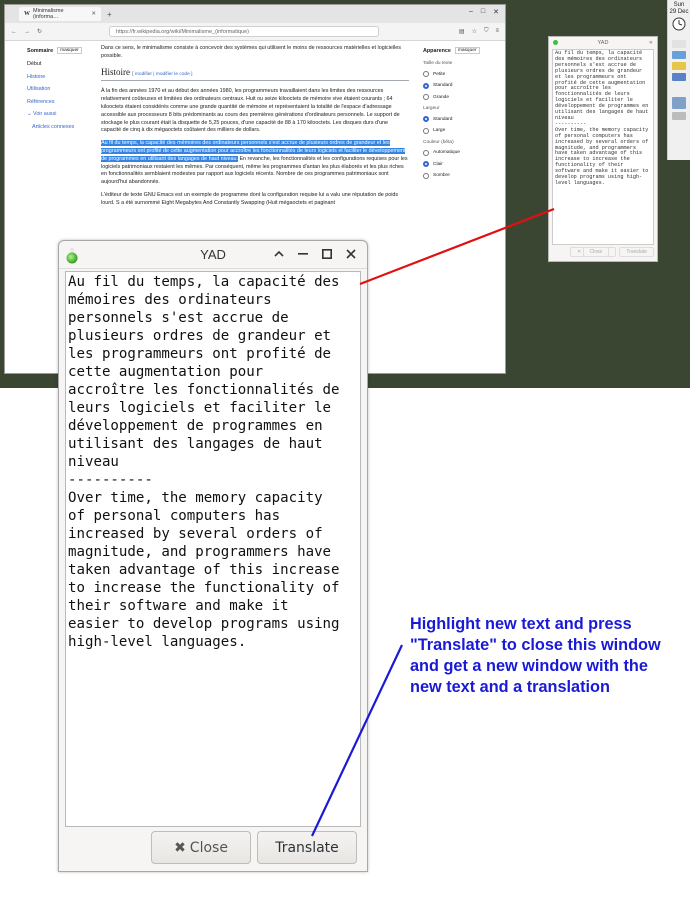 This screenshot has height=900, width=690. Describe the element at coordinates (438, 142) in the screenshot. I see `appearance-group-label: Couleur (bêta)` at that location.